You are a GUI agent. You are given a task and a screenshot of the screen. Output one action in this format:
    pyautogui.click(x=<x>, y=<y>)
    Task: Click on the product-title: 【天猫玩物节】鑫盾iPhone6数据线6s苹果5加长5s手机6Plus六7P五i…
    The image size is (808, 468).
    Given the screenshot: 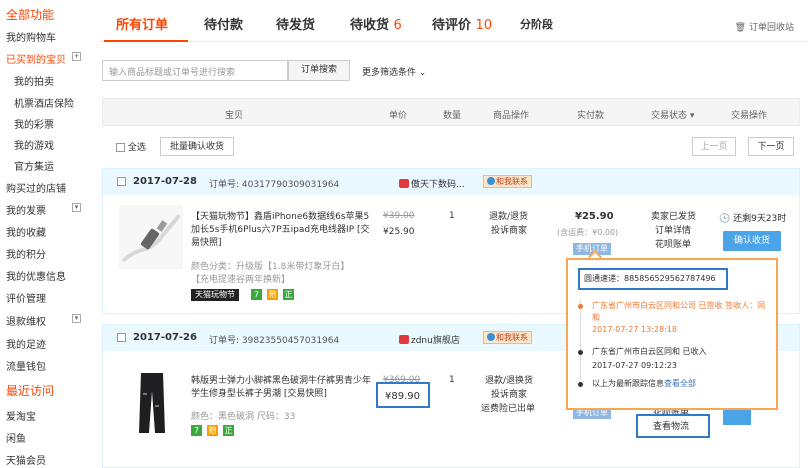 What is the action you would take?
    pyautogui.click(x=284, y=230)
    